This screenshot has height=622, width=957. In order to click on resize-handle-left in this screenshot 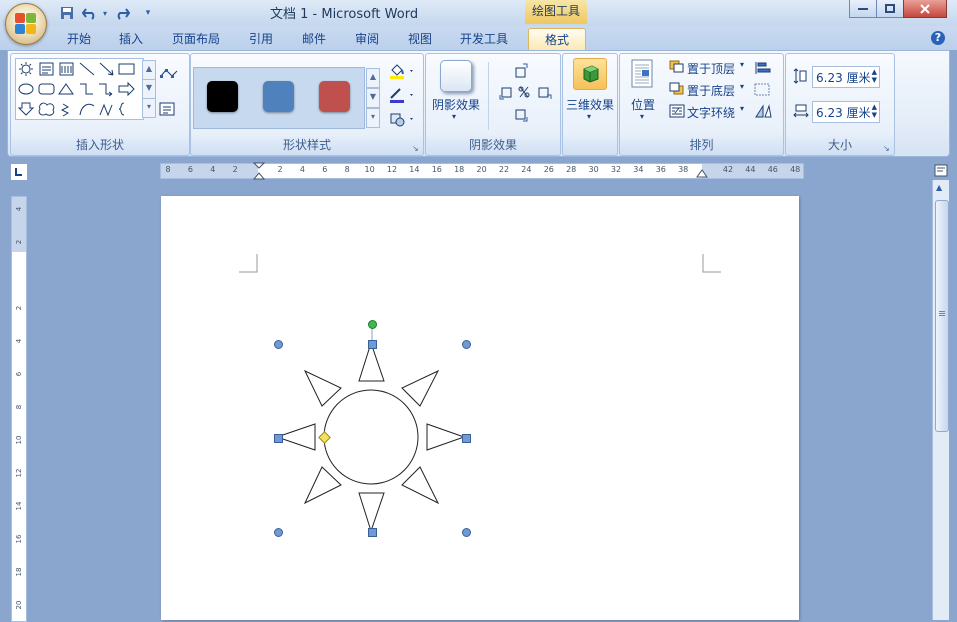, I will do `click(278, 438)`.